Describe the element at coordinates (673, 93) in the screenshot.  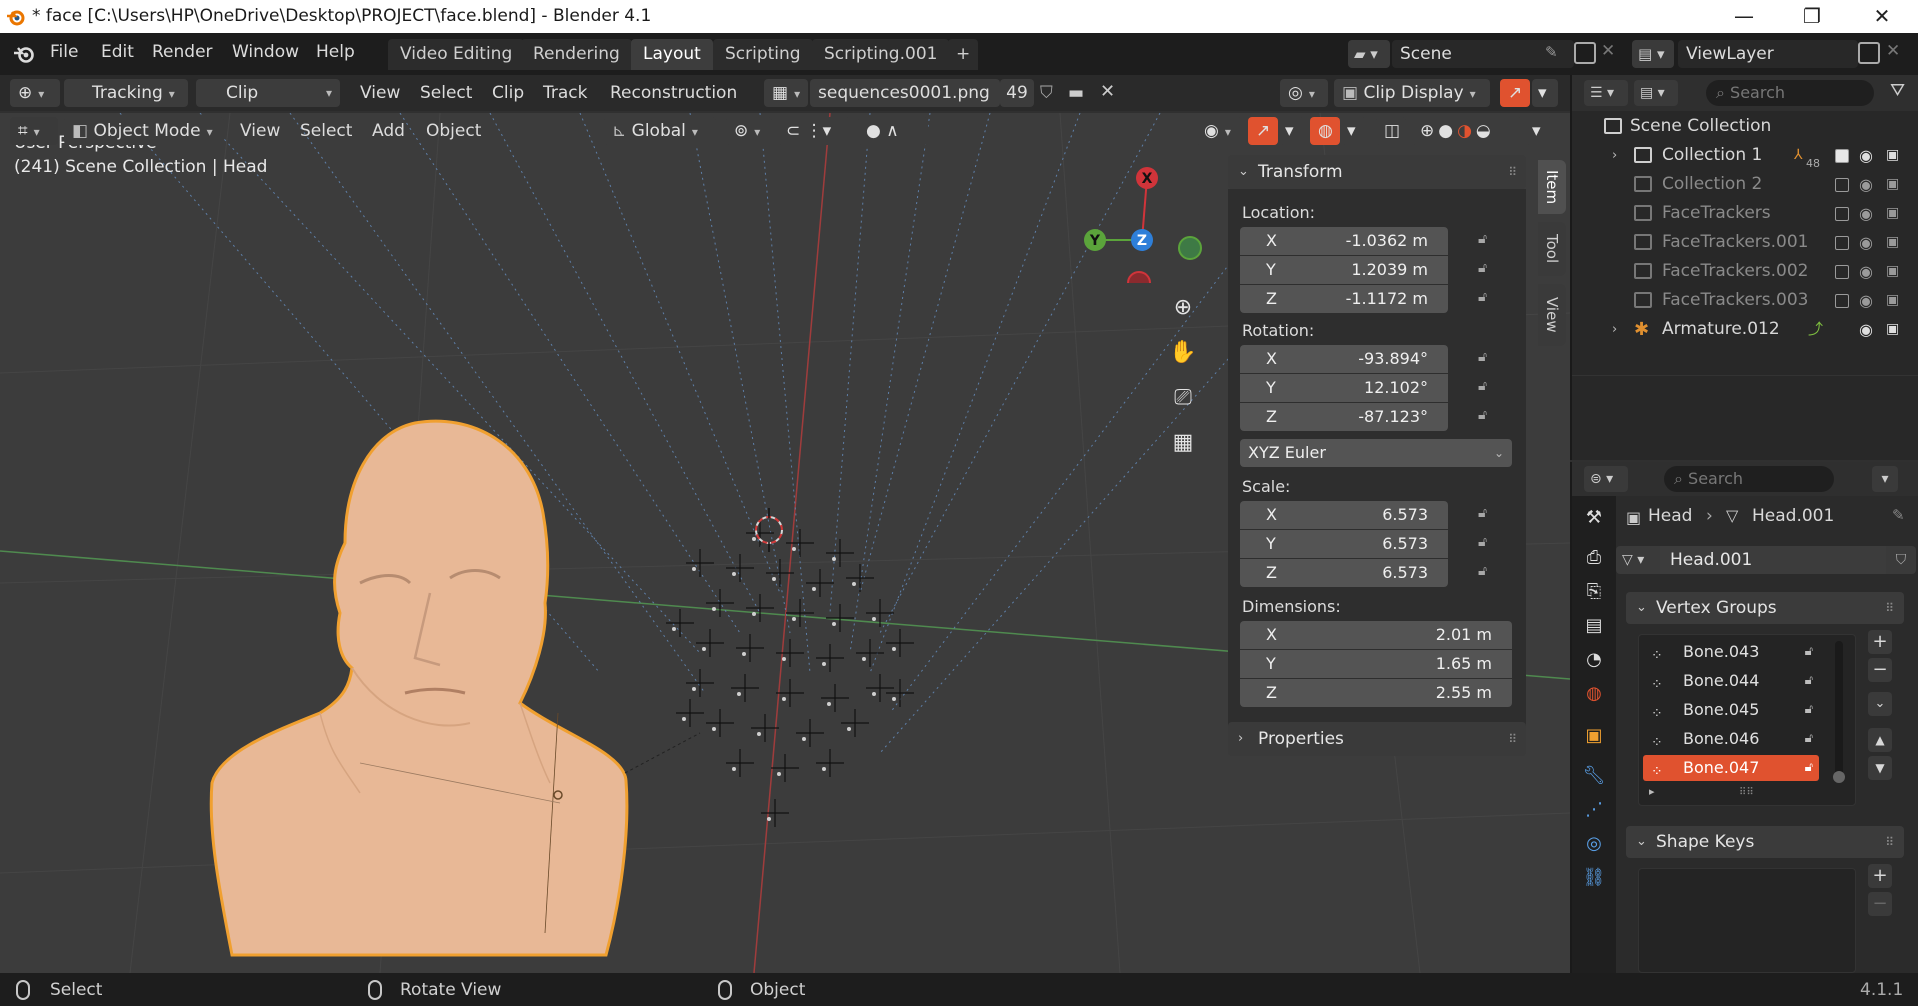
I see `clip-menu-reconstruction: Reconstruction` at that location.